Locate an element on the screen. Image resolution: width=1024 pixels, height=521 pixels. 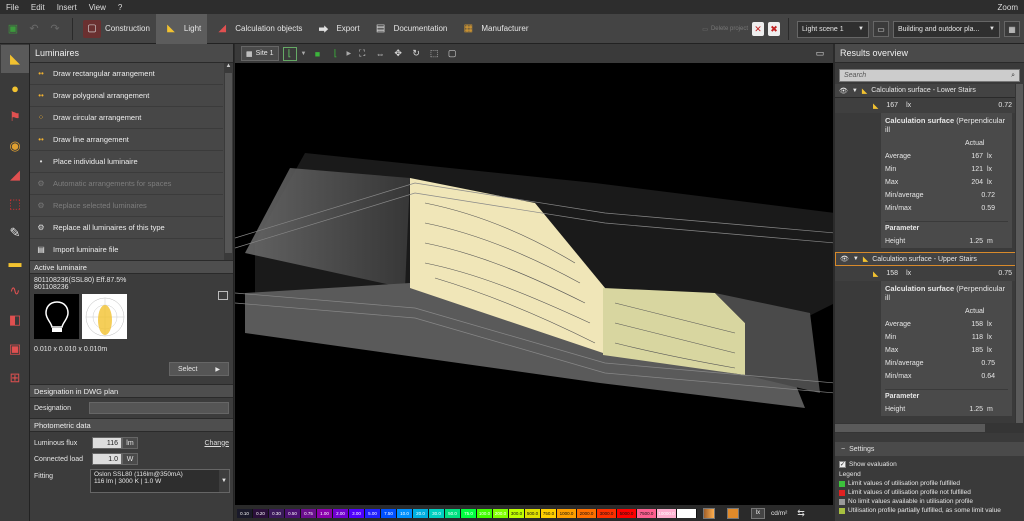
list-scrollbar: ▲ is located at coordinates (228, 161).